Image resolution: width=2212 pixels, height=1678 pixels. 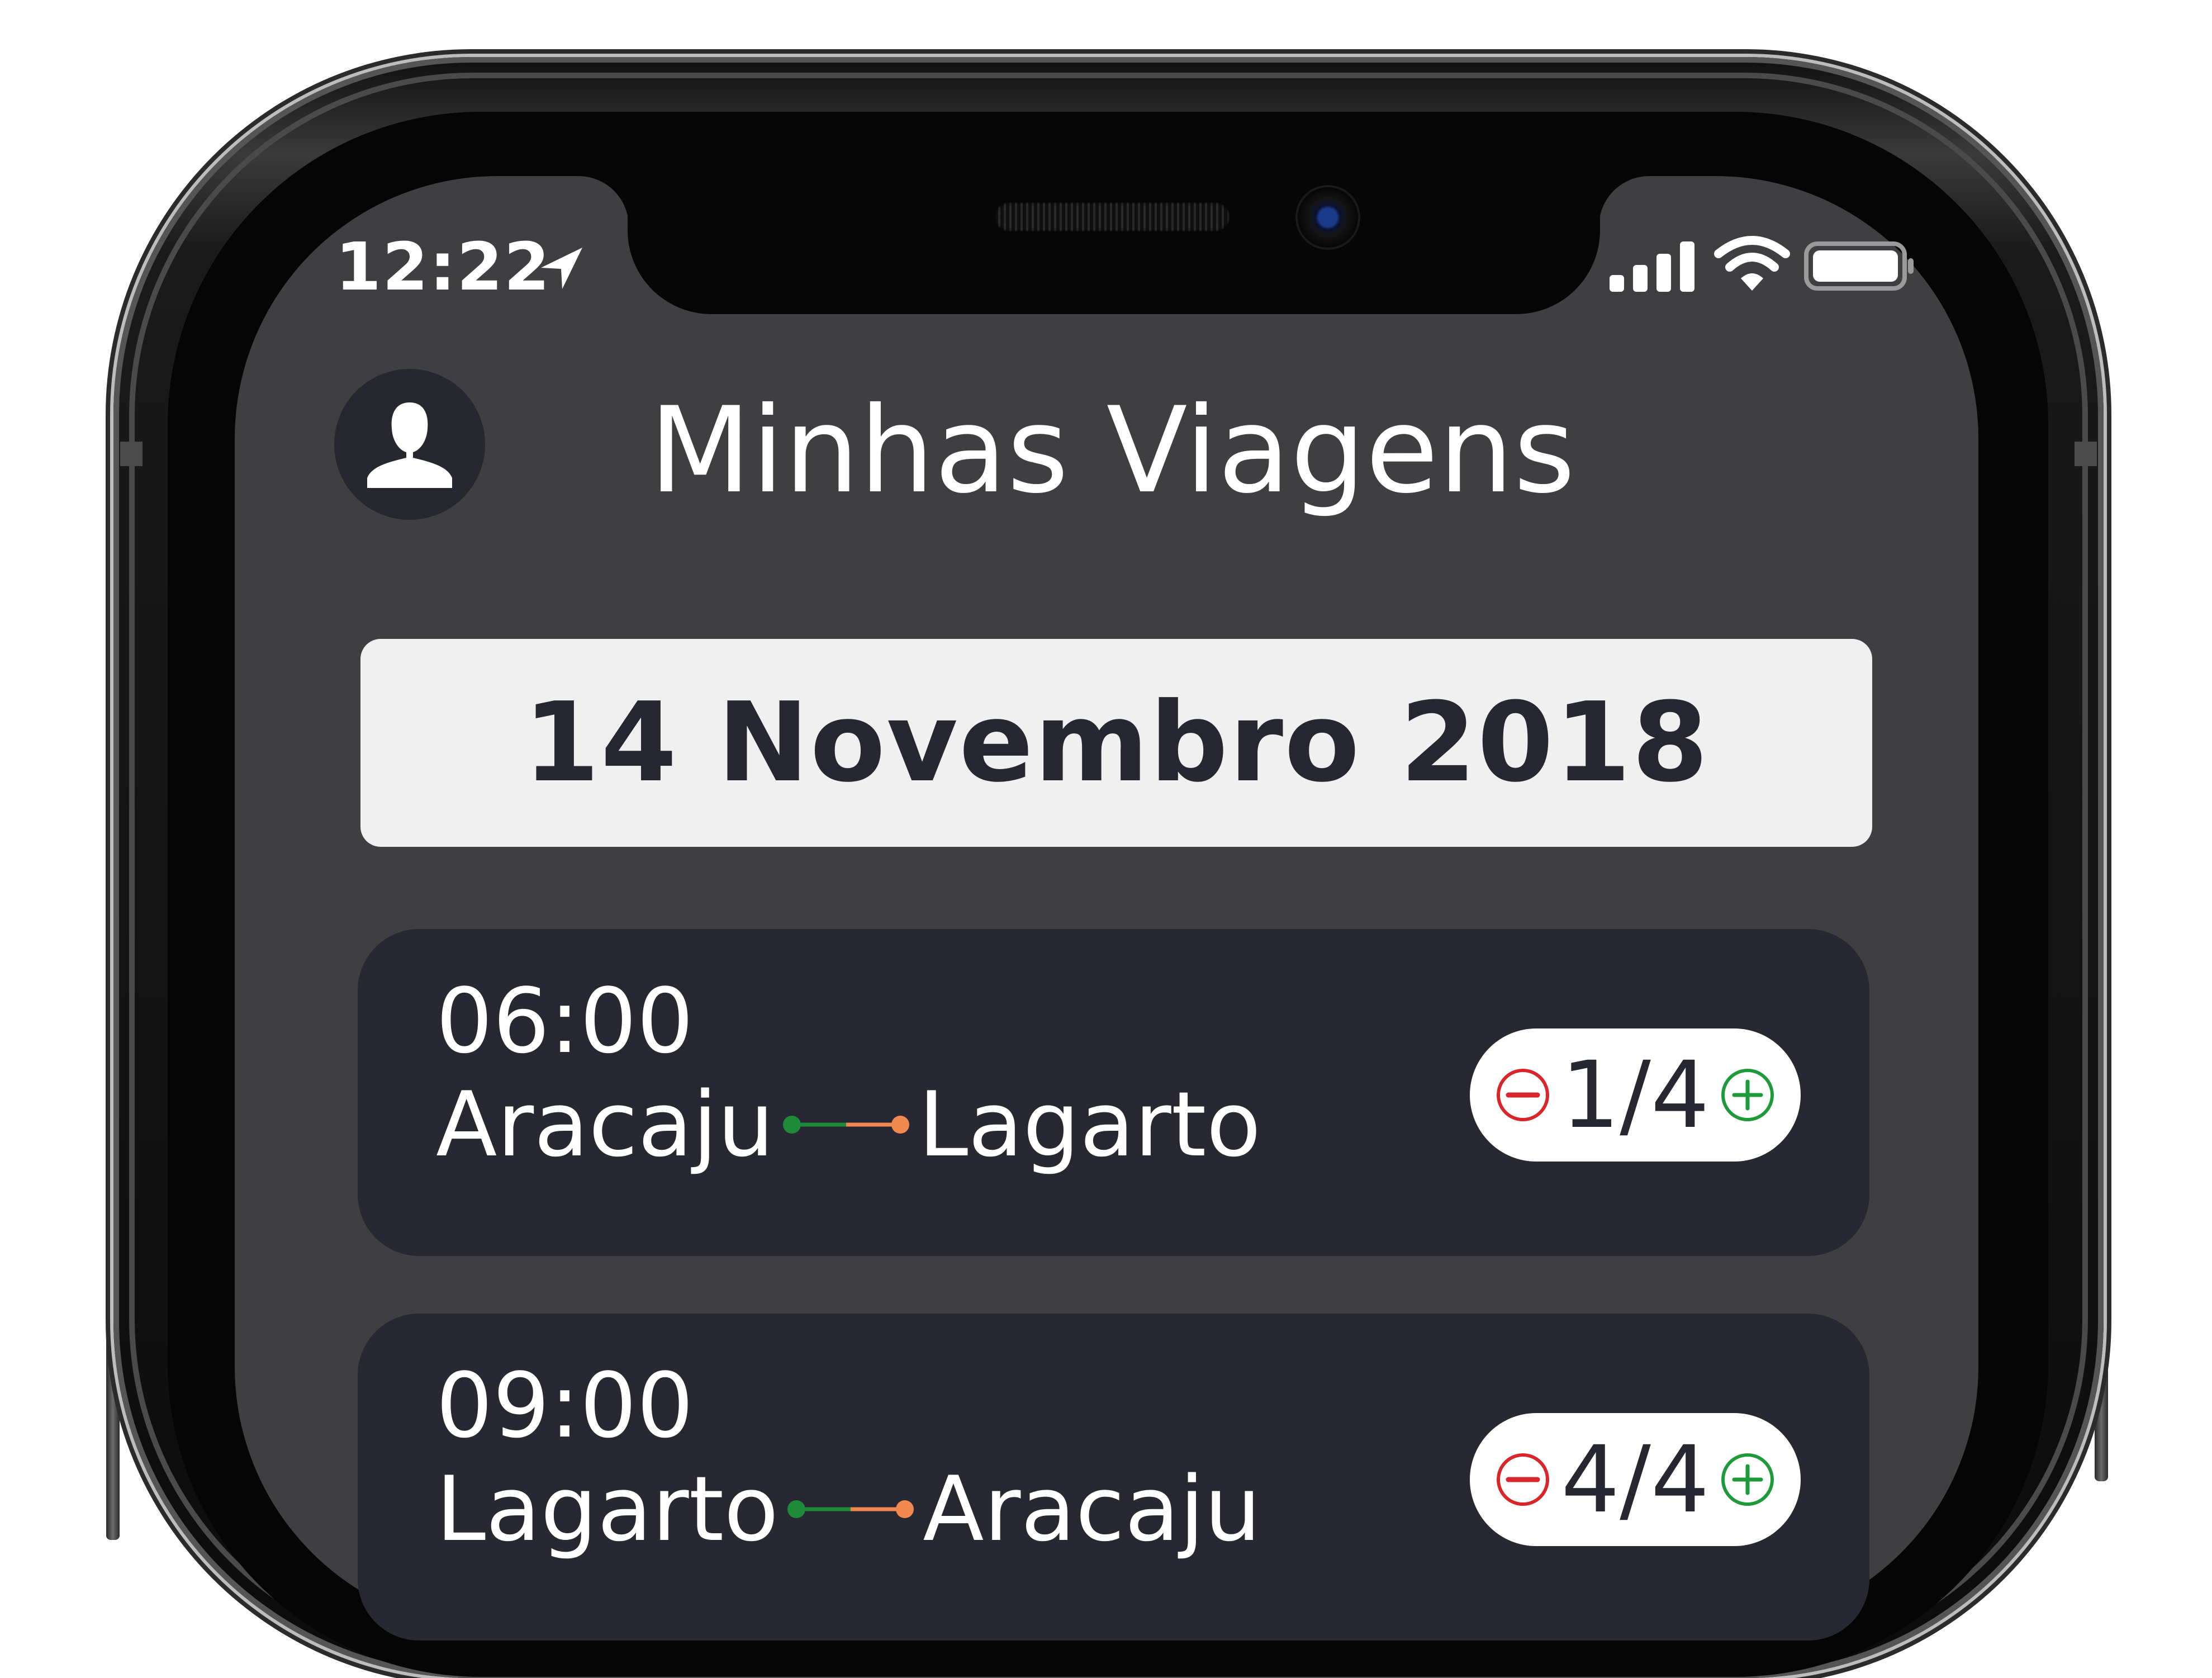 What do you see at coordinates (2086, 454) in the screenshot?
I see `antenna-band-right` at bounding box center [2086, 454].